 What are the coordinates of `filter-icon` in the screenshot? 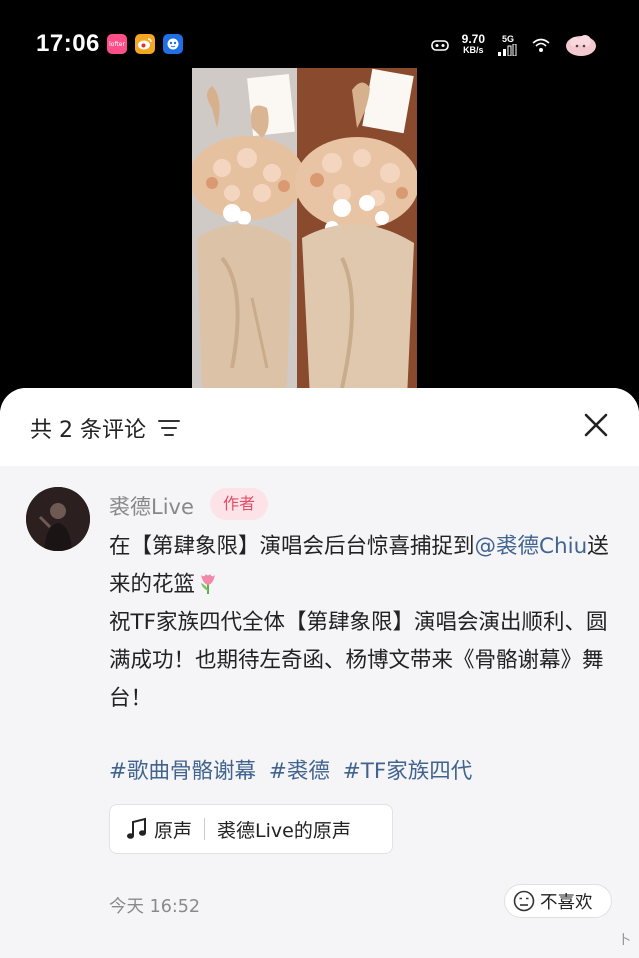 It's located at (169, 428).